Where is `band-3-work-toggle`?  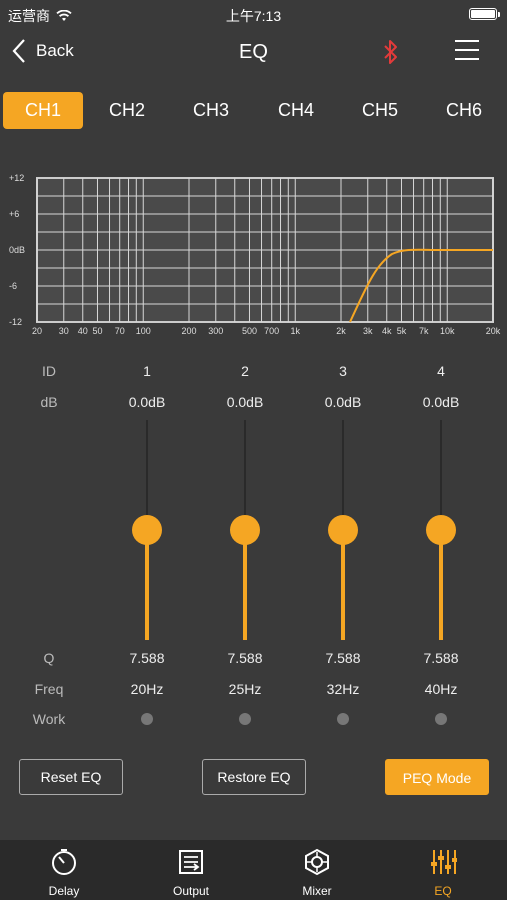
band-3-work-toggle is located at coordinates (343, 719).